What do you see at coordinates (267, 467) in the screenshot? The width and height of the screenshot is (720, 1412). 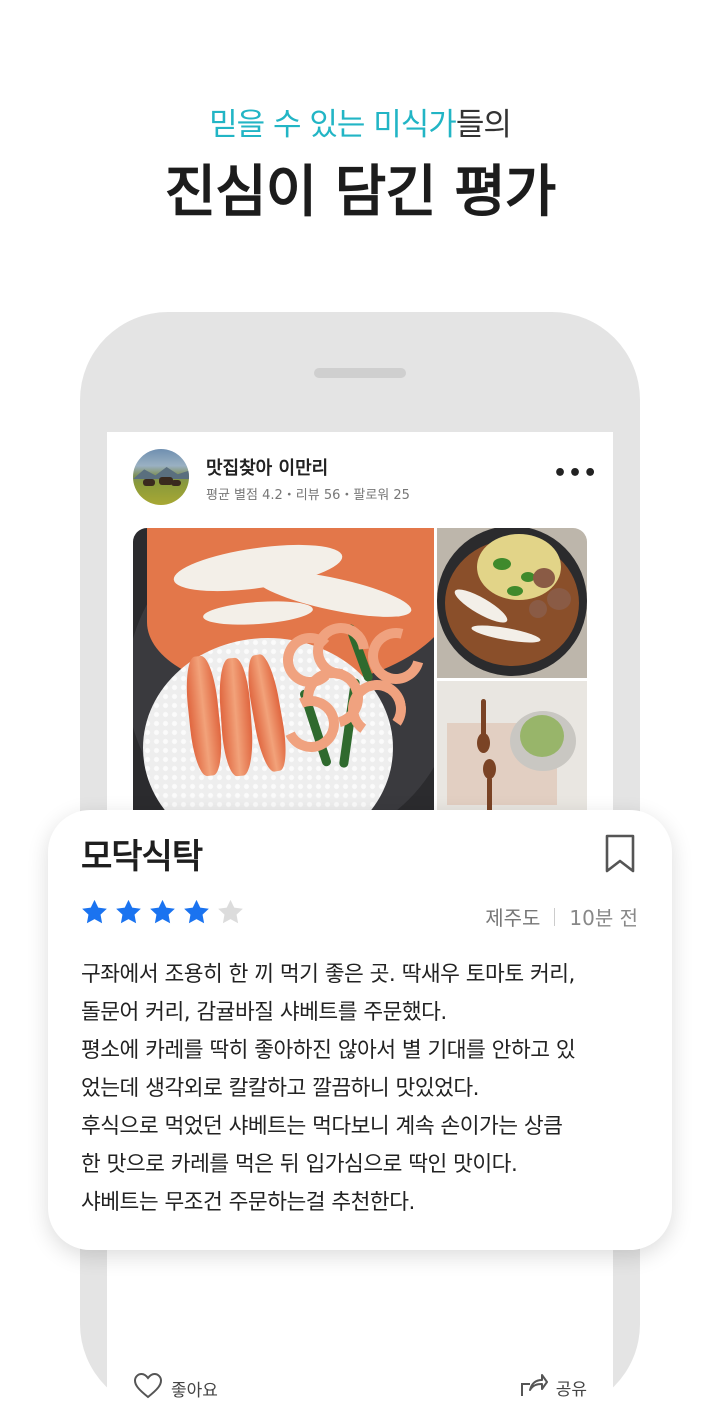 I see `user-name: 맛집찾아 이만리` at bounding box center [267, 467].